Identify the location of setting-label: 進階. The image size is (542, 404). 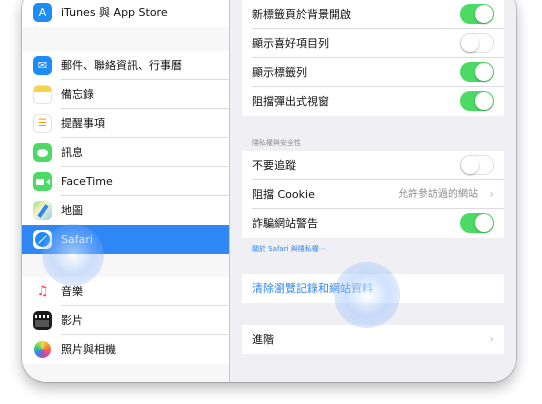
(263, 339).